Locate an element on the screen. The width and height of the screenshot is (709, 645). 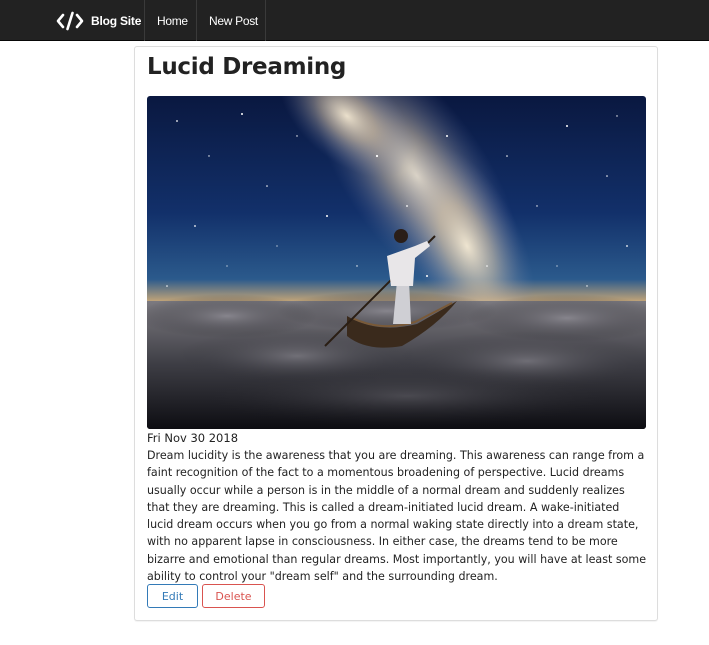
nav-new-post-link: New Post is located at coordinates (233, 20).